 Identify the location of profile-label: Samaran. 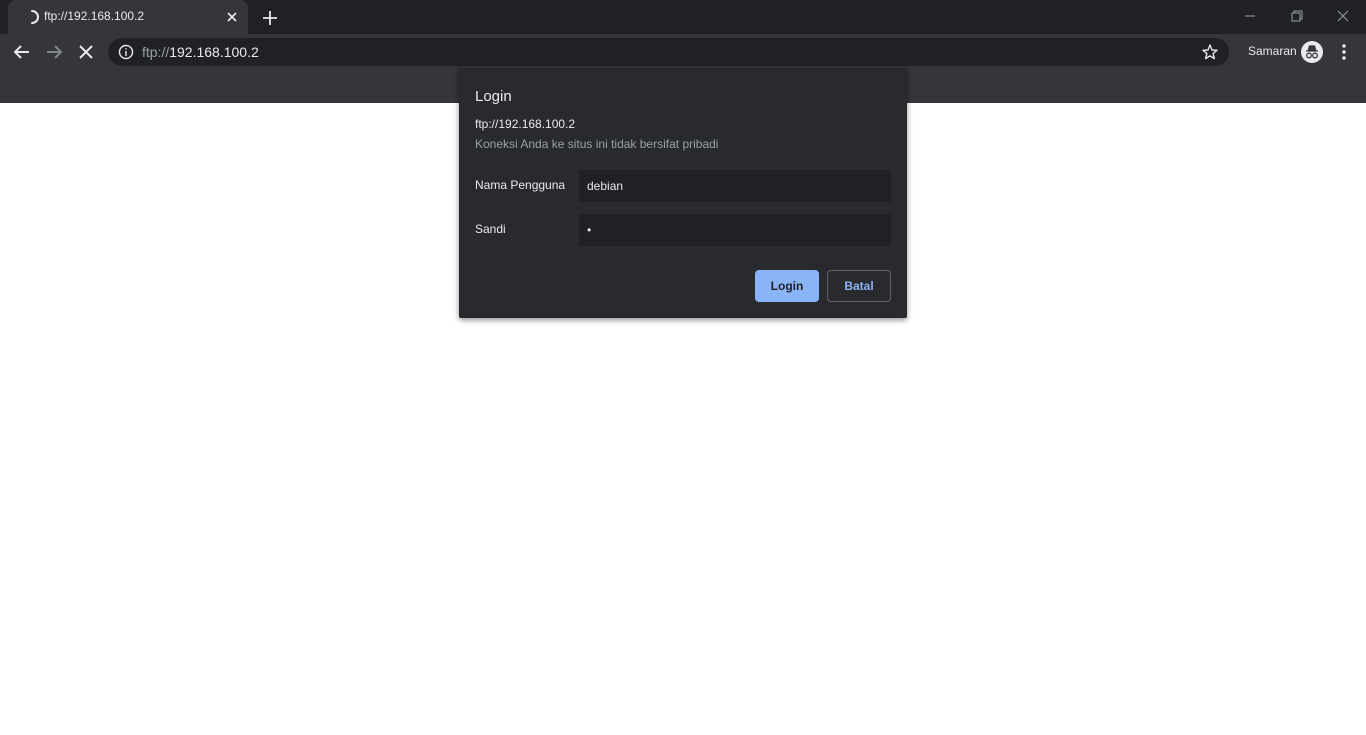
(1272, 51).